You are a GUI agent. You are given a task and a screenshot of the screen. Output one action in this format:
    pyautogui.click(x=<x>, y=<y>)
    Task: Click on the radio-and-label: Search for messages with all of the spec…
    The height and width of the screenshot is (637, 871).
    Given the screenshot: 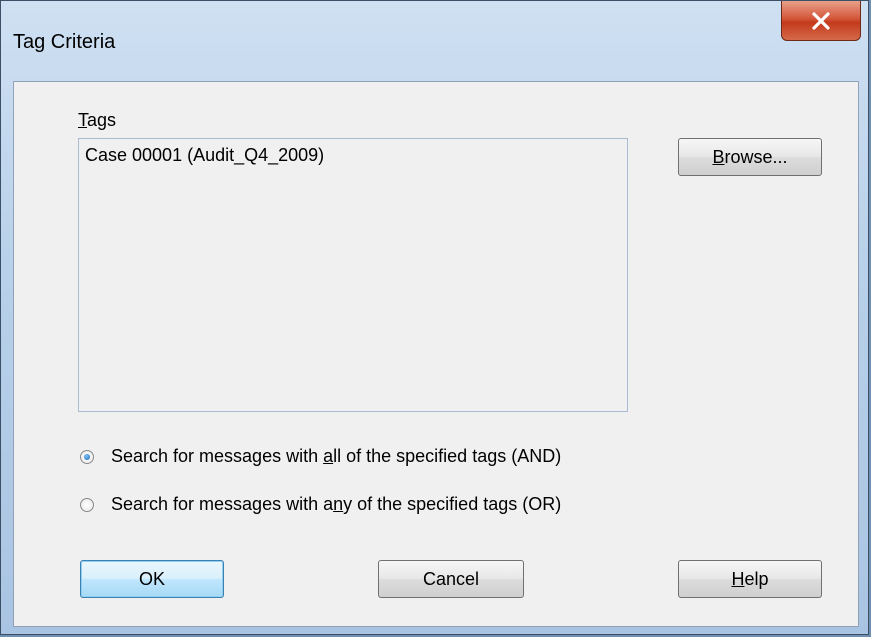 What is the action you would take?
    pyautogui.click(x=336, y=456)
    